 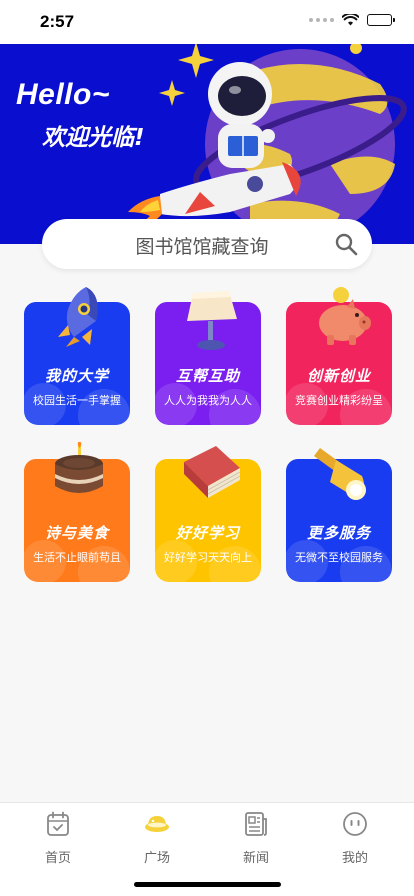 I want to click on wifi-icon, so click(x=350, y=20).